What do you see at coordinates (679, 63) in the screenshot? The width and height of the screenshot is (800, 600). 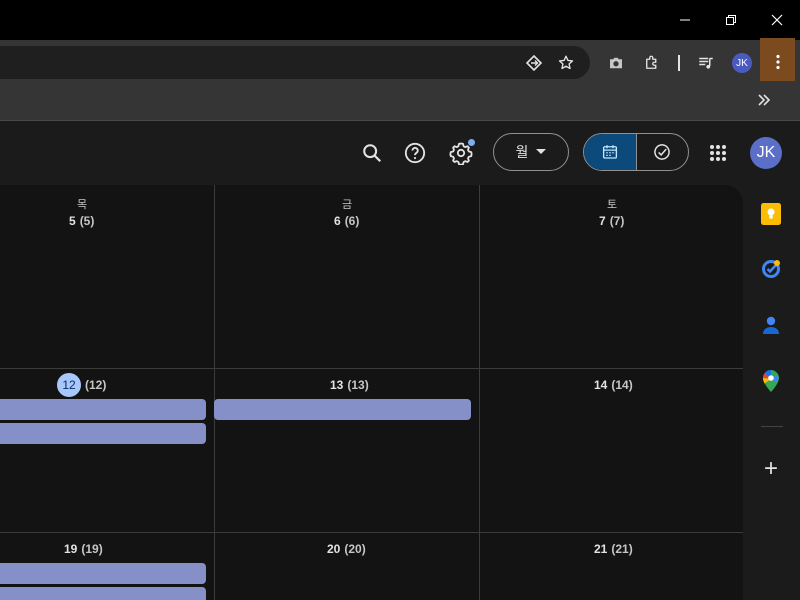 I see `toolbar-divider` at bounding box center [679, 63].